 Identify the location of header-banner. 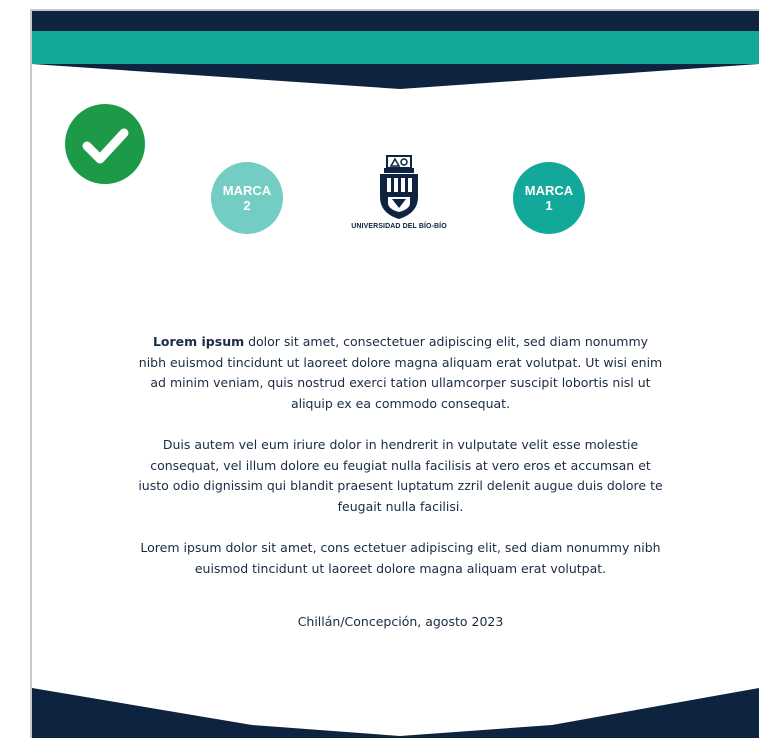
(395, 51).